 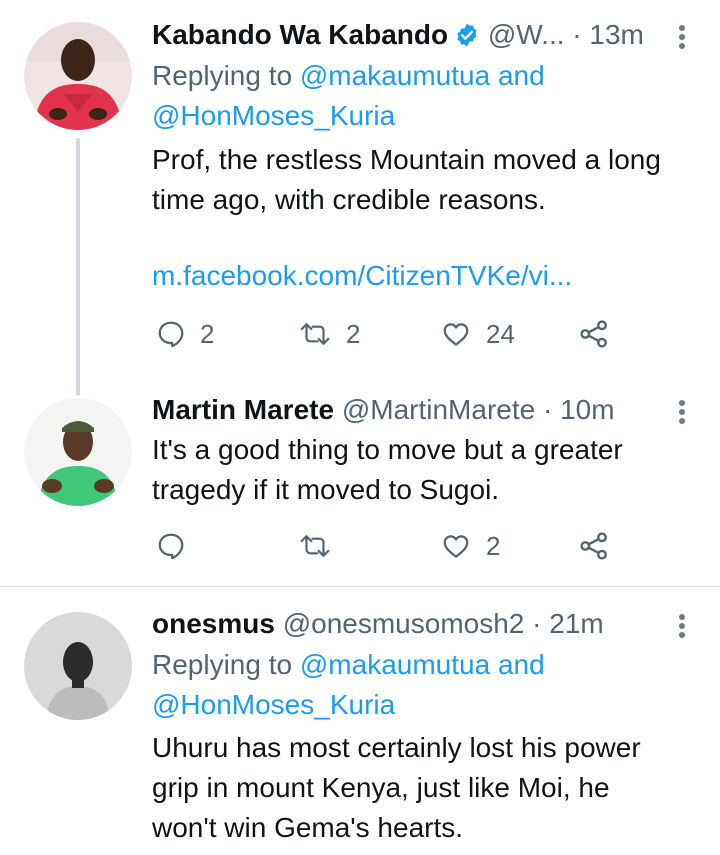 I want to click on tweet-actions: 2, so click(x=426, y=546).